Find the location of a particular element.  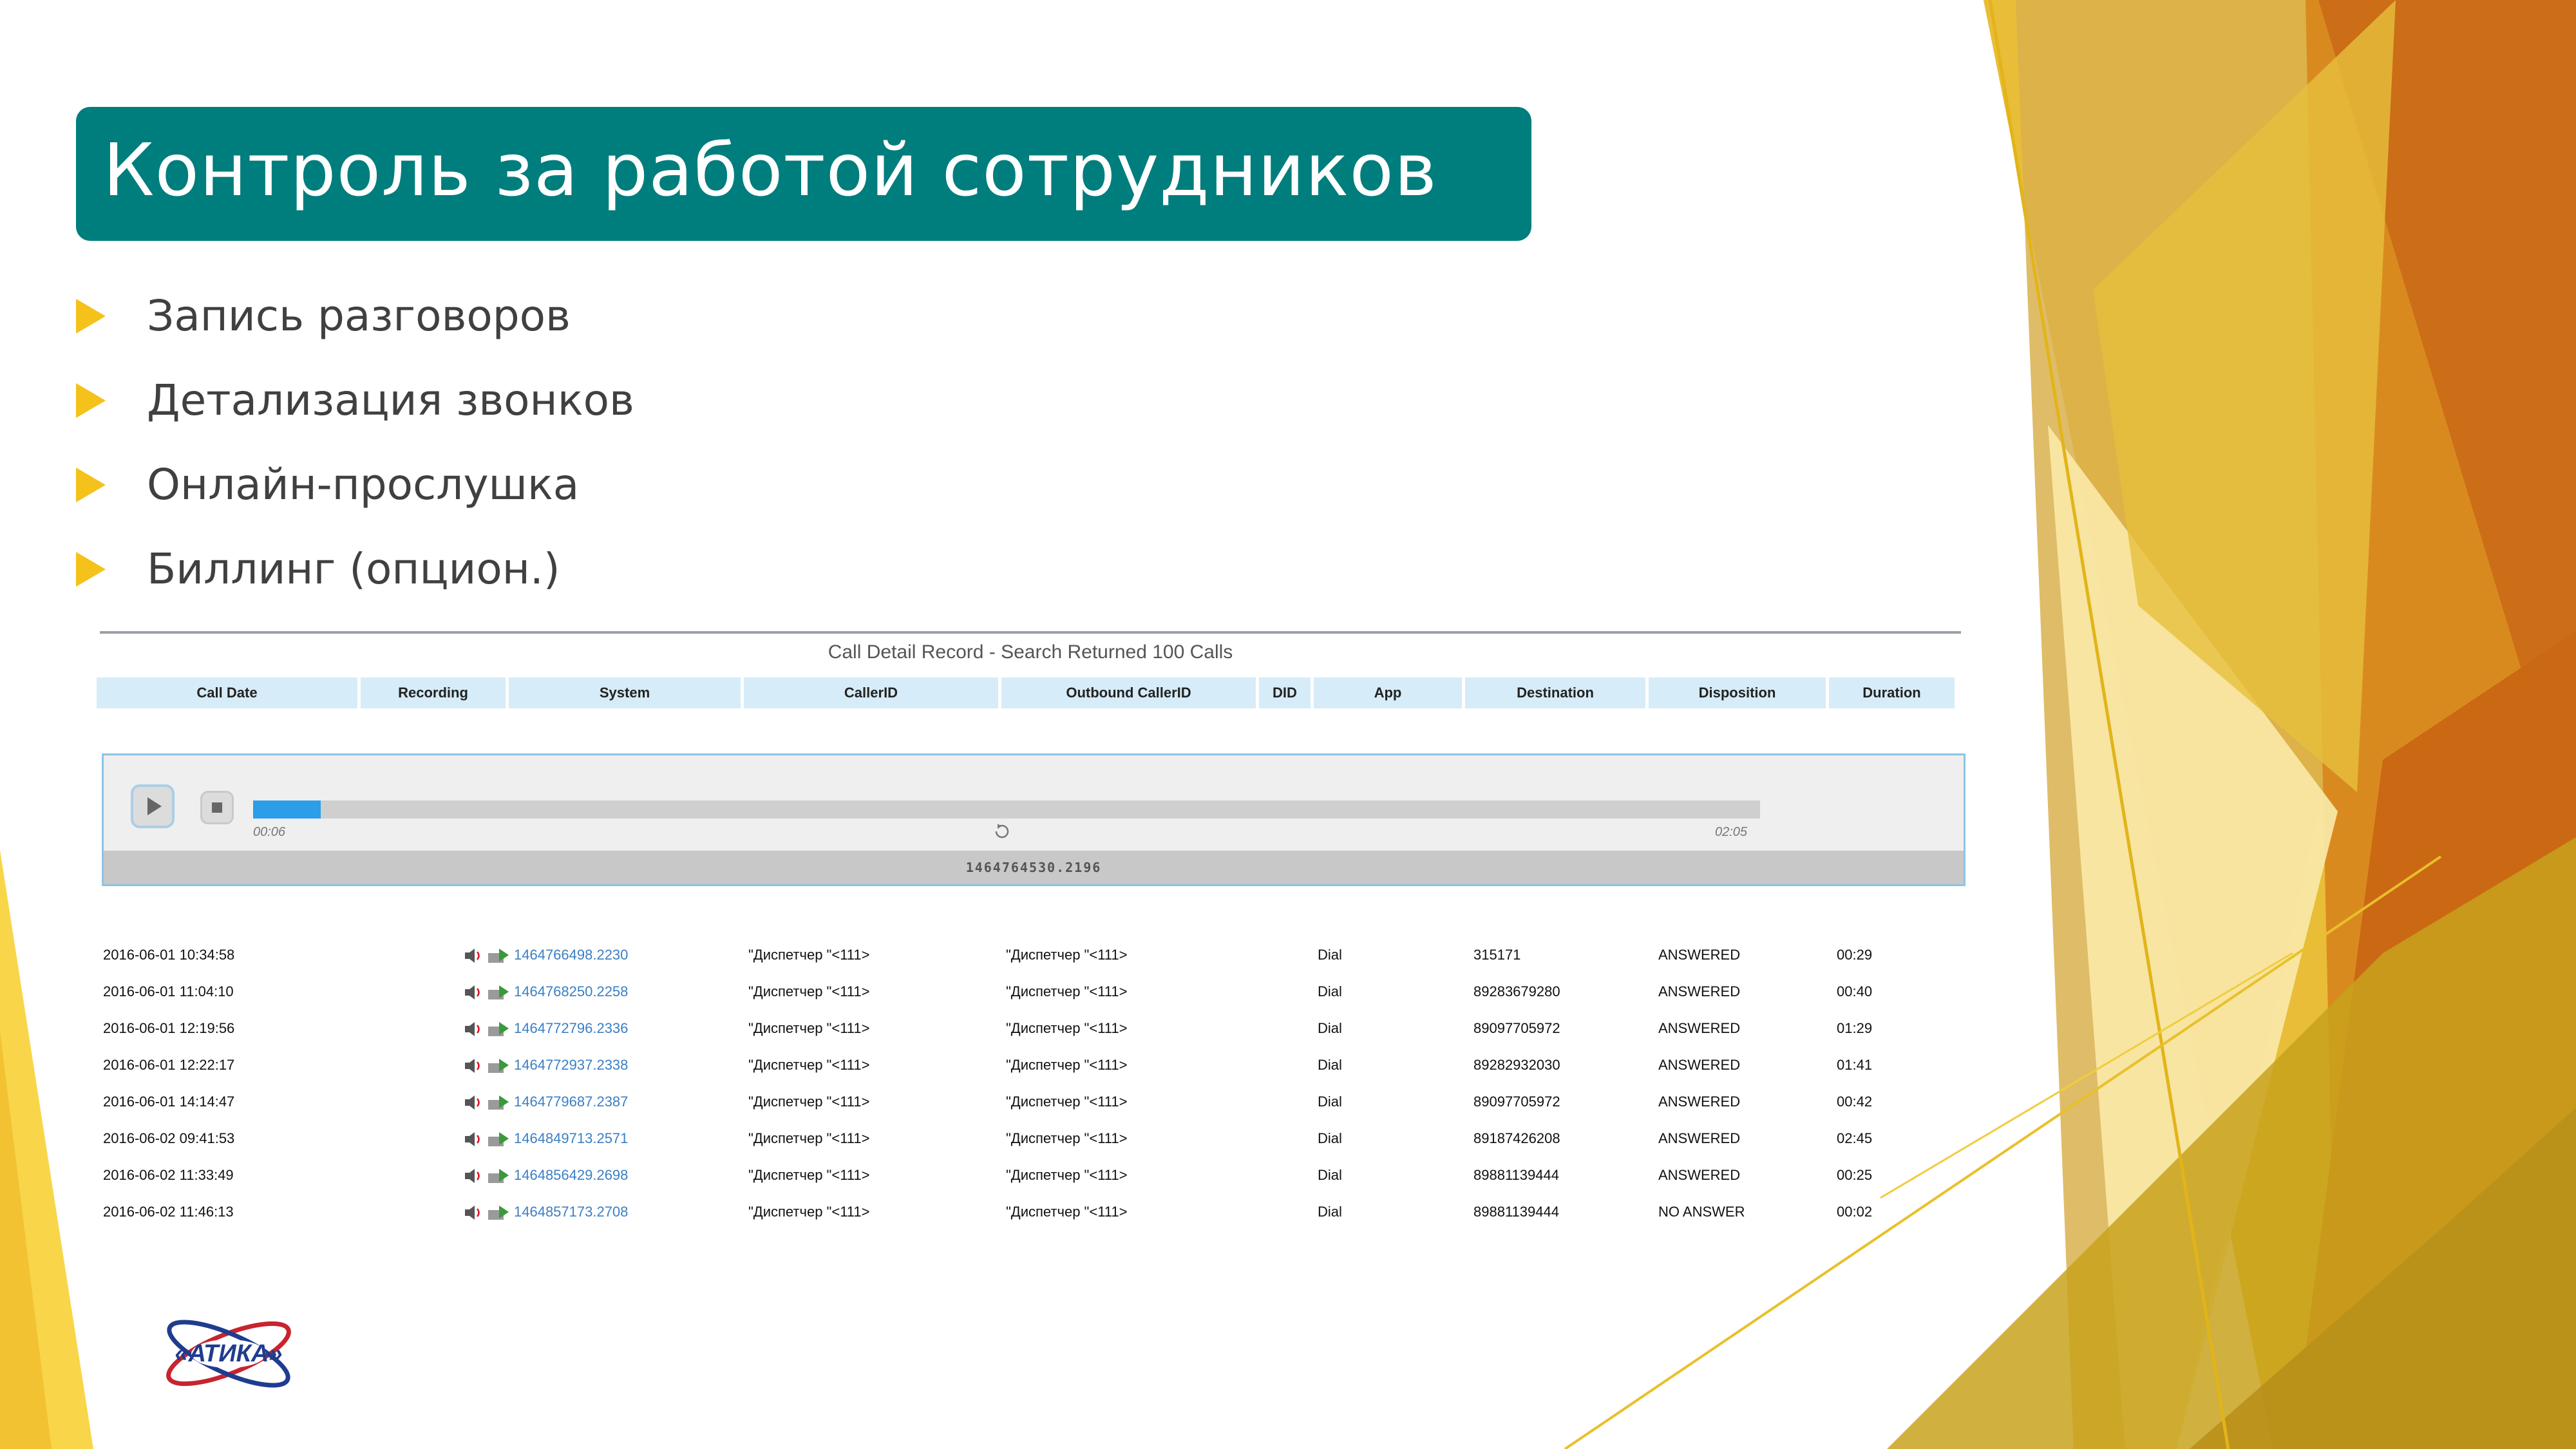

call-date-cell: 2016-06-01 11:04:10 is located at coordinates (168, 991).